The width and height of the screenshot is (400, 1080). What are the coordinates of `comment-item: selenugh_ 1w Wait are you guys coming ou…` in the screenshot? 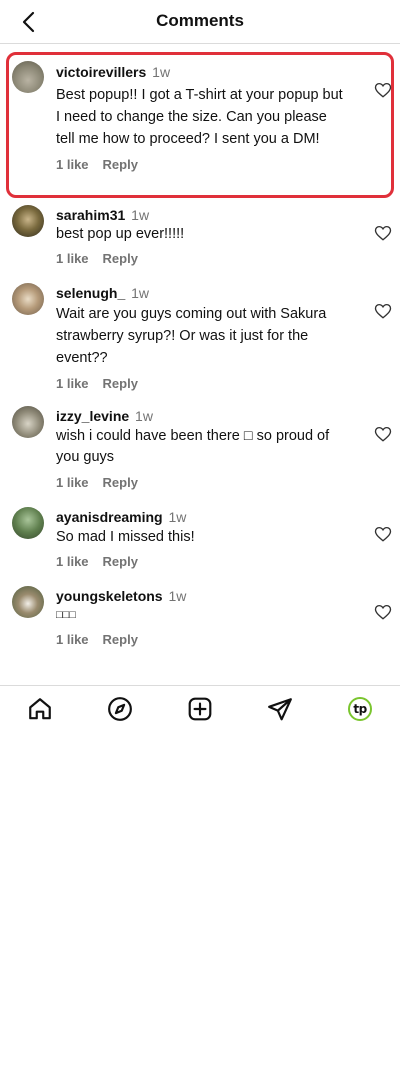 It's located at (200, 338).